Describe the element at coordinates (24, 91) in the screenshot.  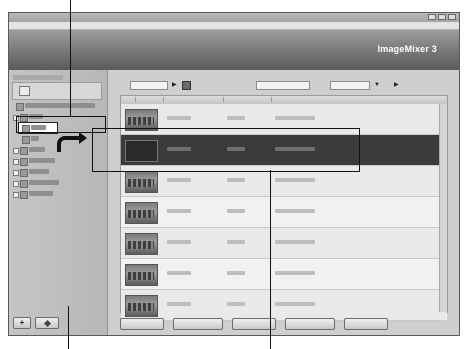
I see `tree-root-icon` at that location.